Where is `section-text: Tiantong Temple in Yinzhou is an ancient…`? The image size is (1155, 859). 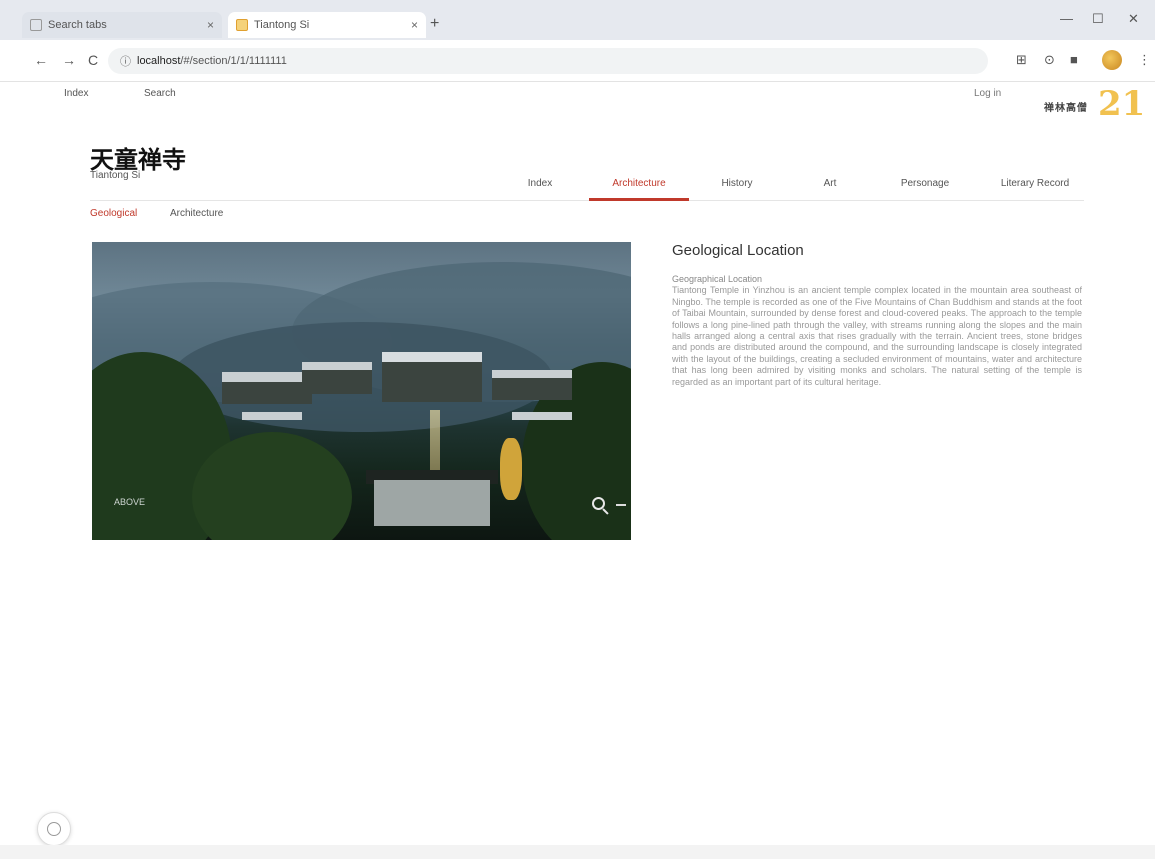 section-text: Tiantong Temple in Yinzhou is an ancient… is located at coordinates (877, 336).